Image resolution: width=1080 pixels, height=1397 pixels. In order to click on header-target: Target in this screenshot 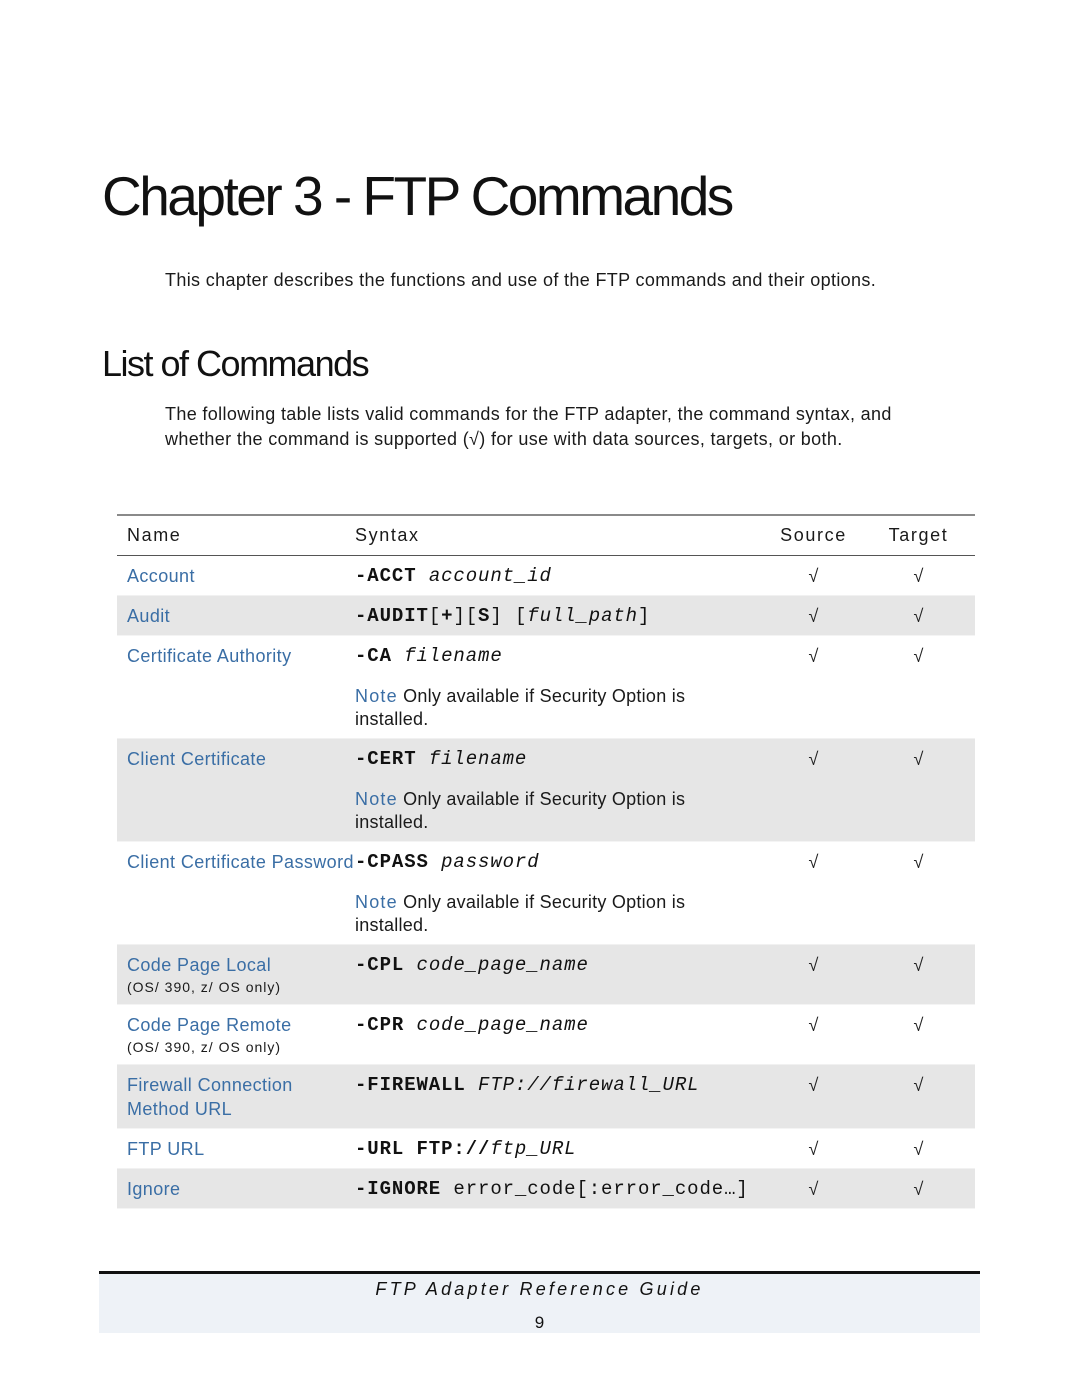, I will do `click(918, 535)`.